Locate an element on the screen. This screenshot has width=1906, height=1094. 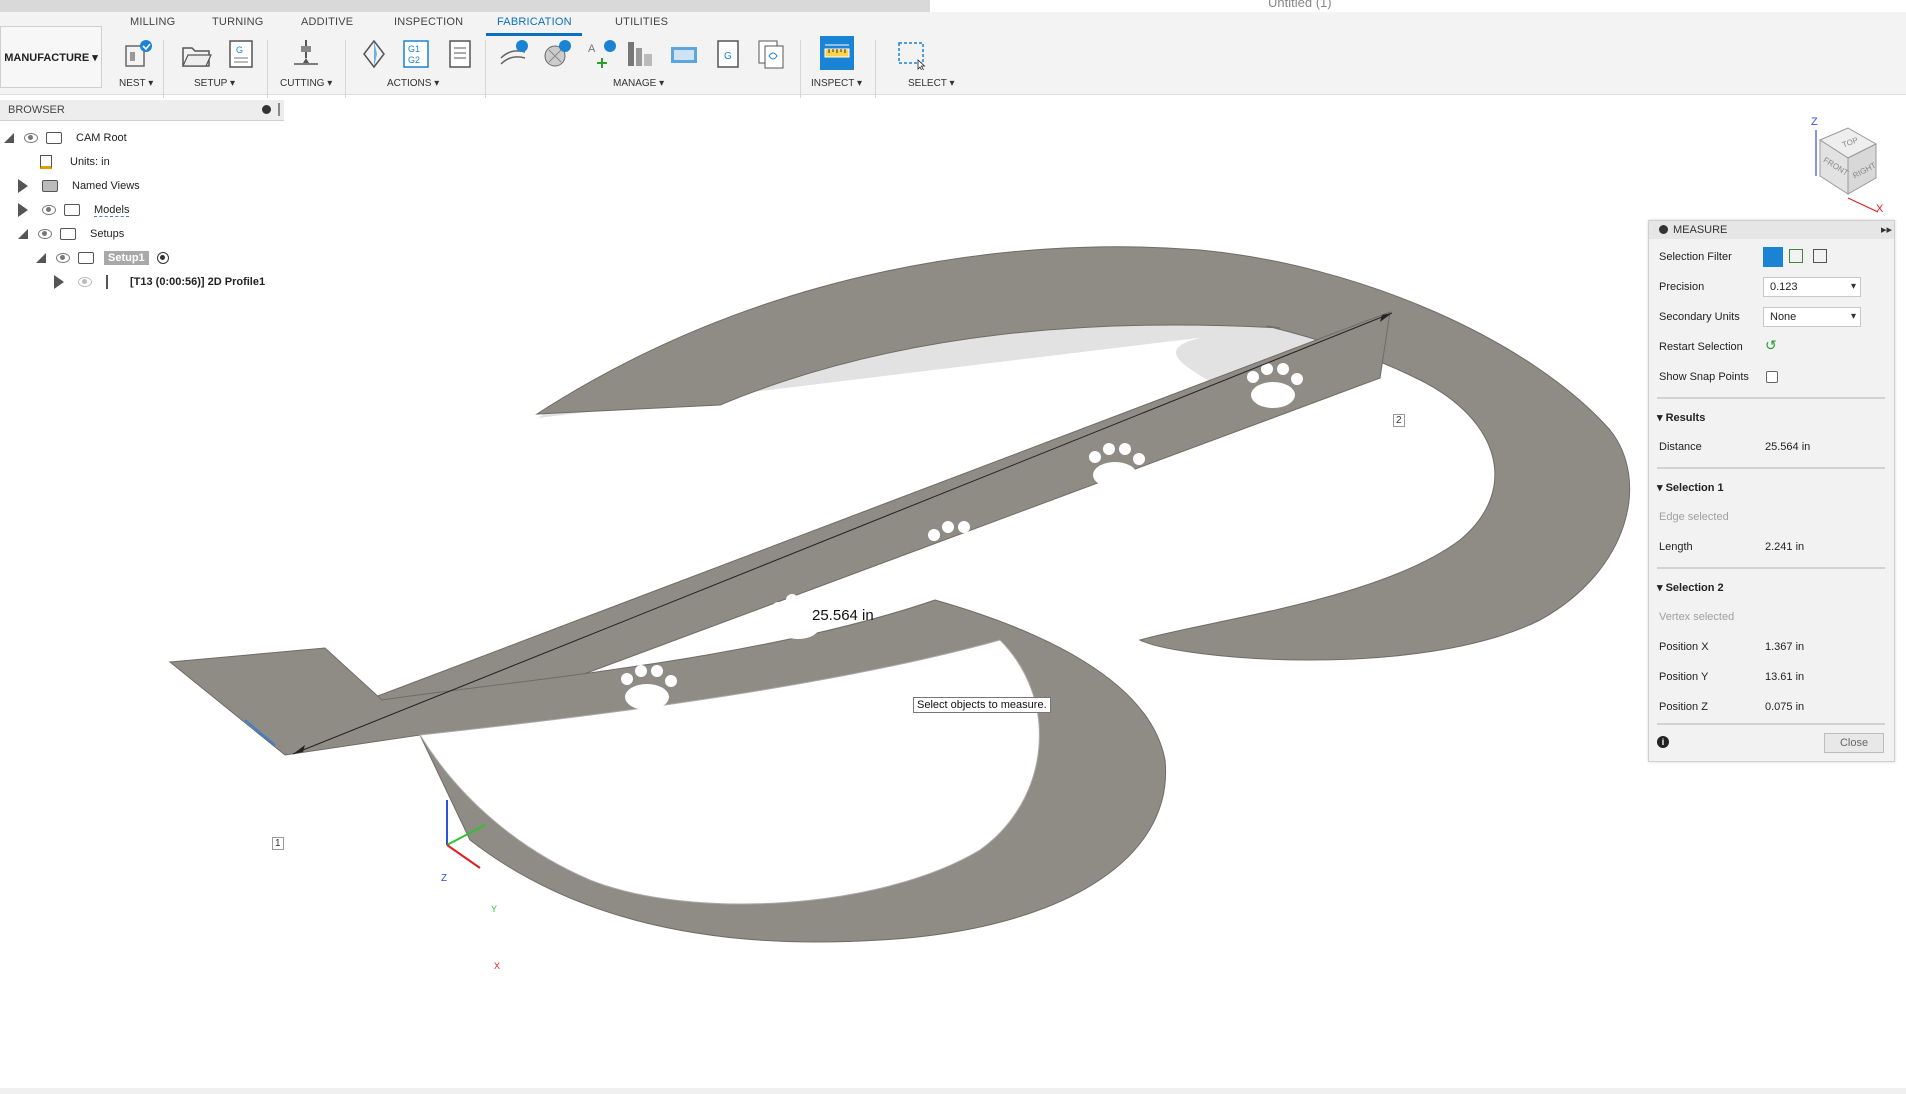
tab-utilities: UTILITIES is located at coordinates (641, 22).